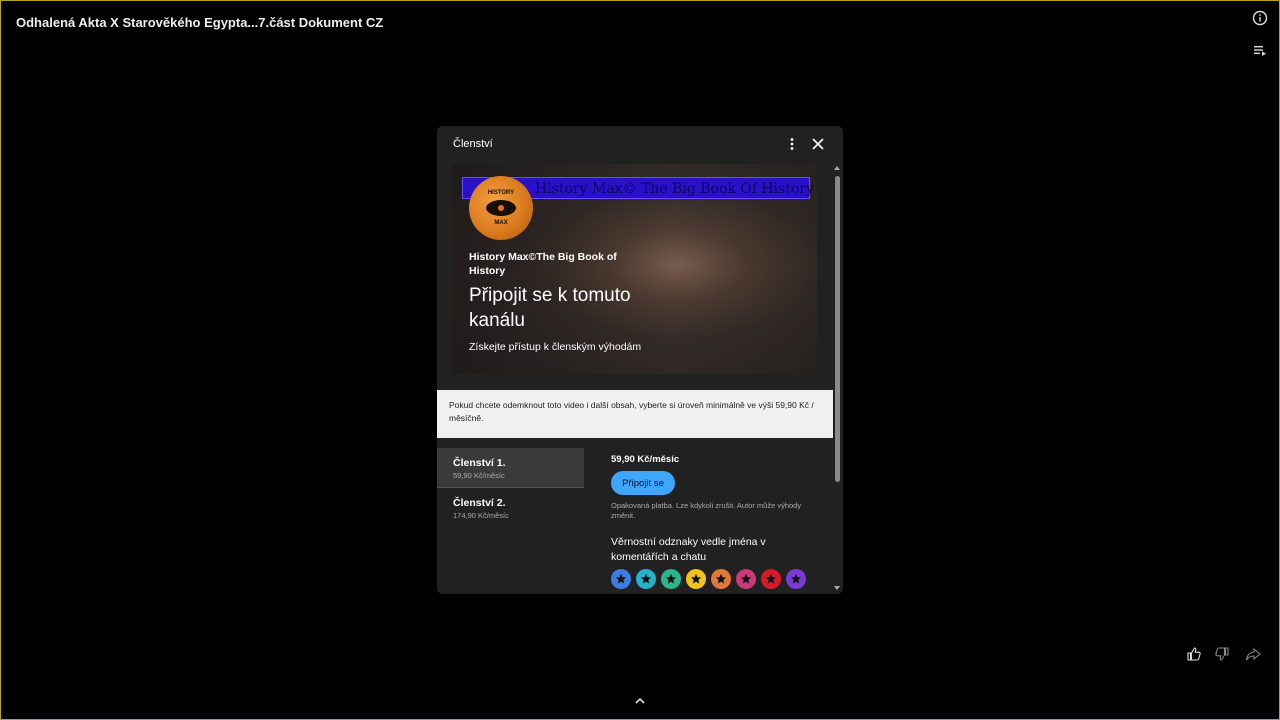 This screenshot has width=1280, height=720. Describe the element at coordinates (640, 144) in the screenshot. I see `dialog-header: Členství` at that location.